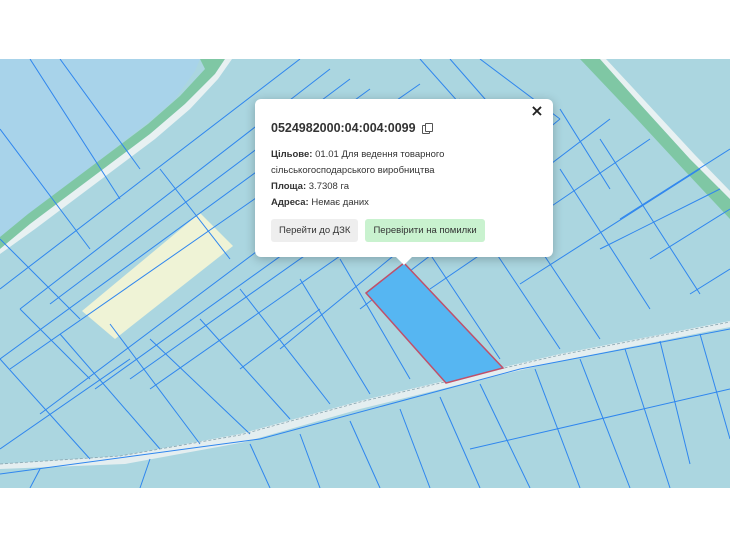 Image resolution: width=730 pixels, height=547 pixels. What do you see at coordinates (292, 154) in the screenshot?
I see `purpose-label: Цільове:` at bounding box center [292, 154].